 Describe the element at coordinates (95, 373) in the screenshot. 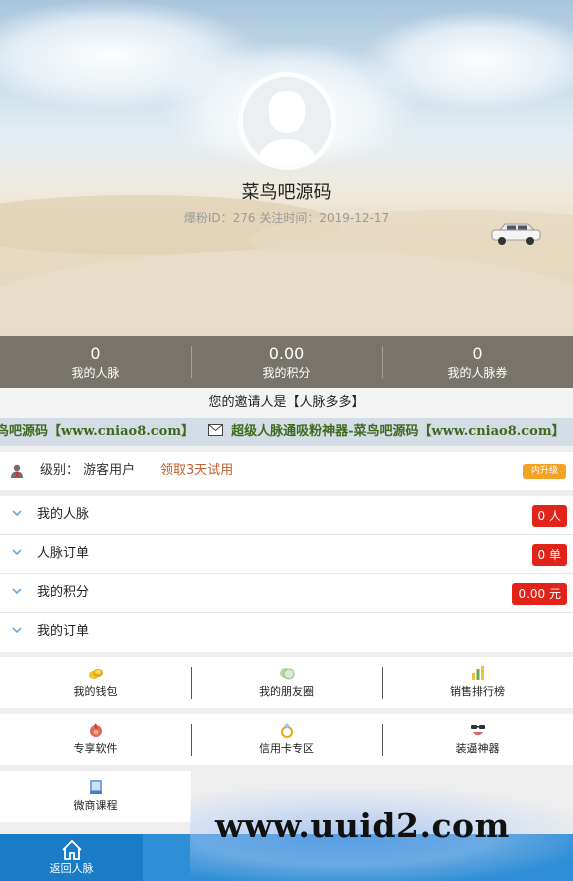

I see `stat-label: 我的人脉` at that location.